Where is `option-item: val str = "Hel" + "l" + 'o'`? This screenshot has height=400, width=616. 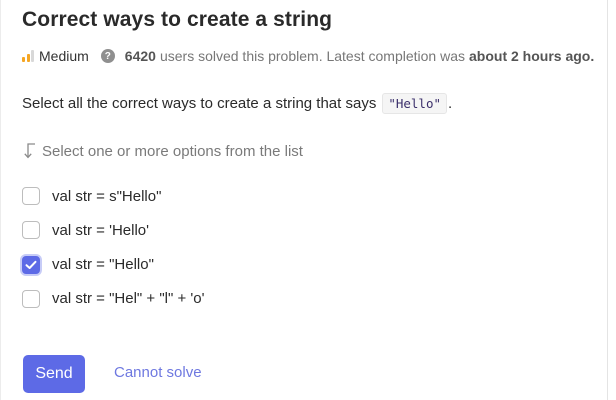
option-item: val str = "Hel" + "l" + 'o' is located at coordinates (113, 299).